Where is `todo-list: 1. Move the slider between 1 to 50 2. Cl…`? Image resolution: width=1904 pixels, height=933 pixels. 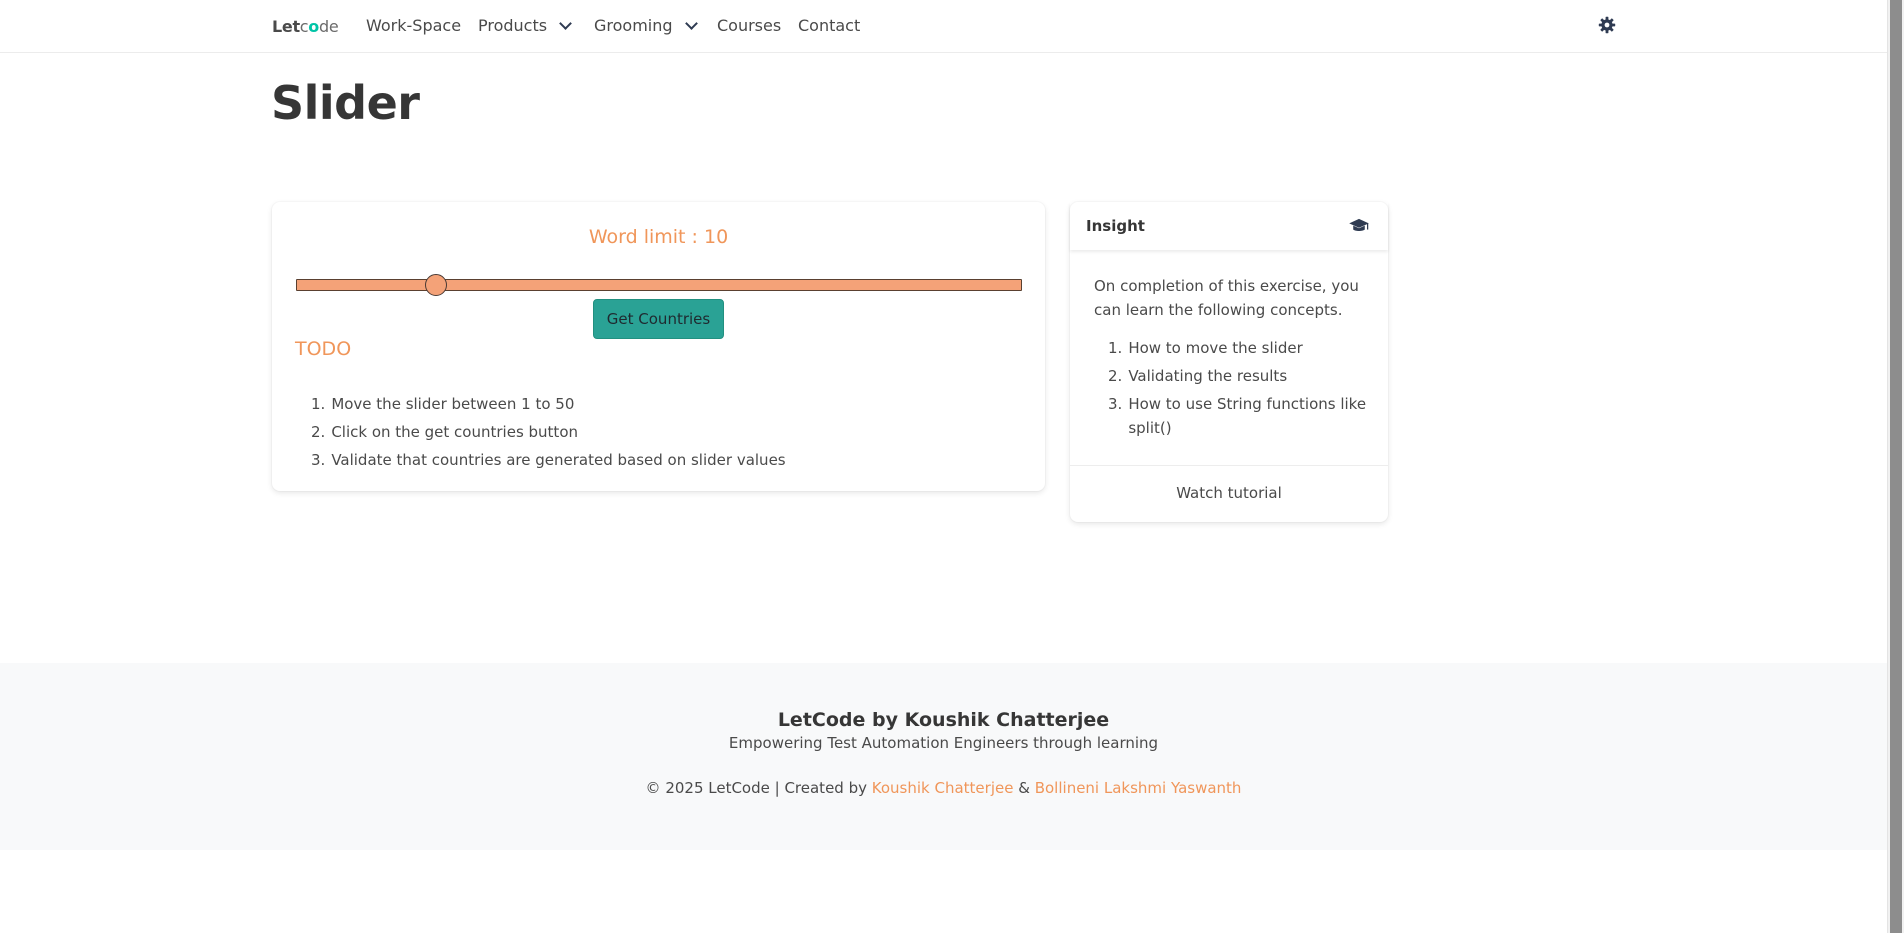 todo-list: 1. Move the slider between 1 to 50 2. Cl… is located at coordinates (548, 432).